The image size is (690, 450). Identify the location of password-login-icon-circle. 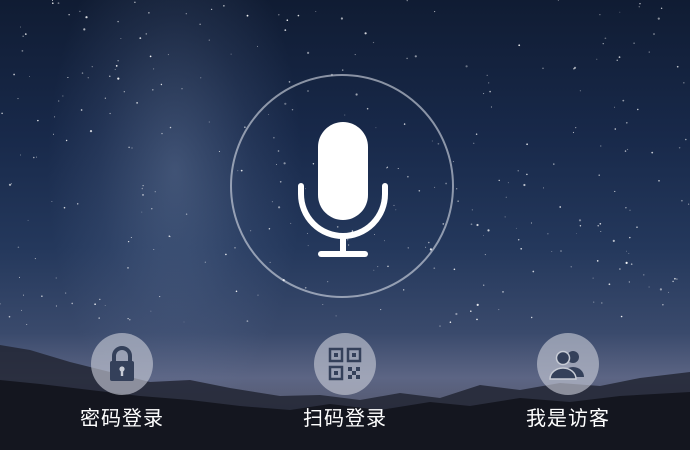
(122, 364).